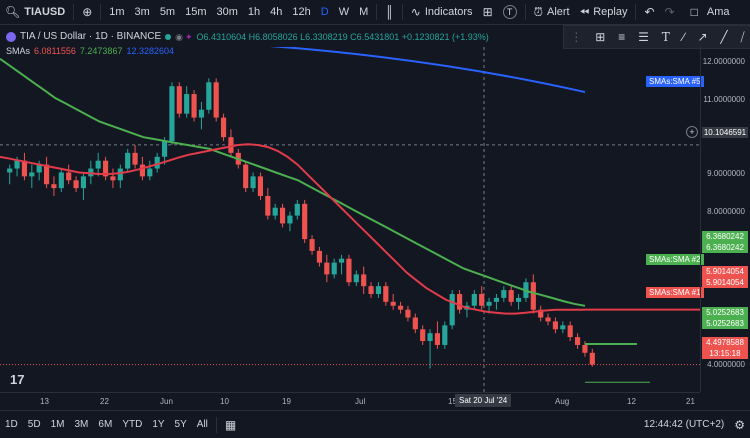 The height and width of the screenshot is (438, 750). I want to click on clock-timezone: 12:44:42 (UTC+2), so click(684, 425).